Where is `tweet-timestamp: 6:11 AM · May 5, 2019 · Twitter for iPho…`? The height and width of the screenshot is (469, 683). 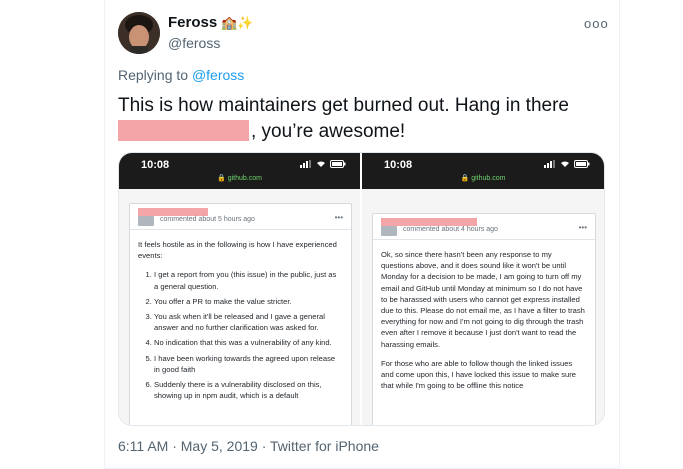
tweet-timestamp: 6:11 AM · May 5, 2019 · Twitter for iPho… is located at coordinates (248, 446).